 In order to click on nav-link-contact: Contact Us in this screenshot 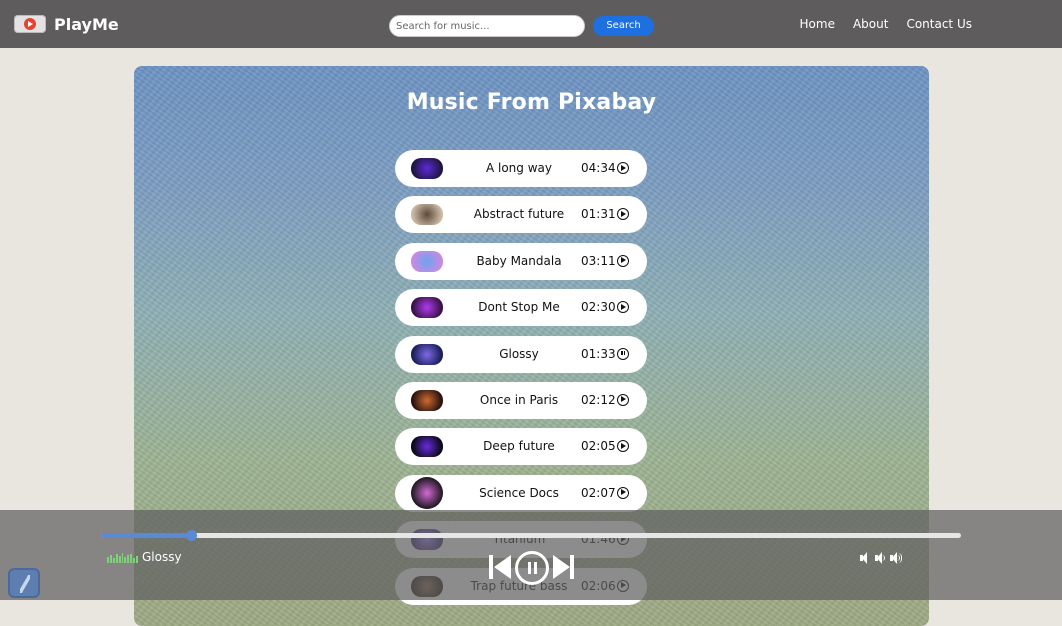, I will do `click(939, 24)`.